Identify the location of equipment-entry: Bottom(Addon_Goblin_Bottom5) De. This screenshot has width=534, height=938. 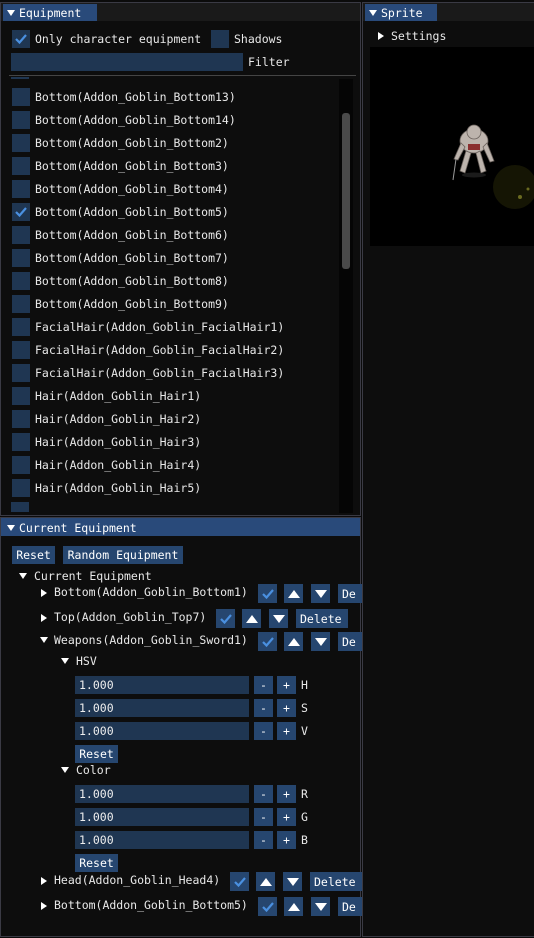
(181, 906).